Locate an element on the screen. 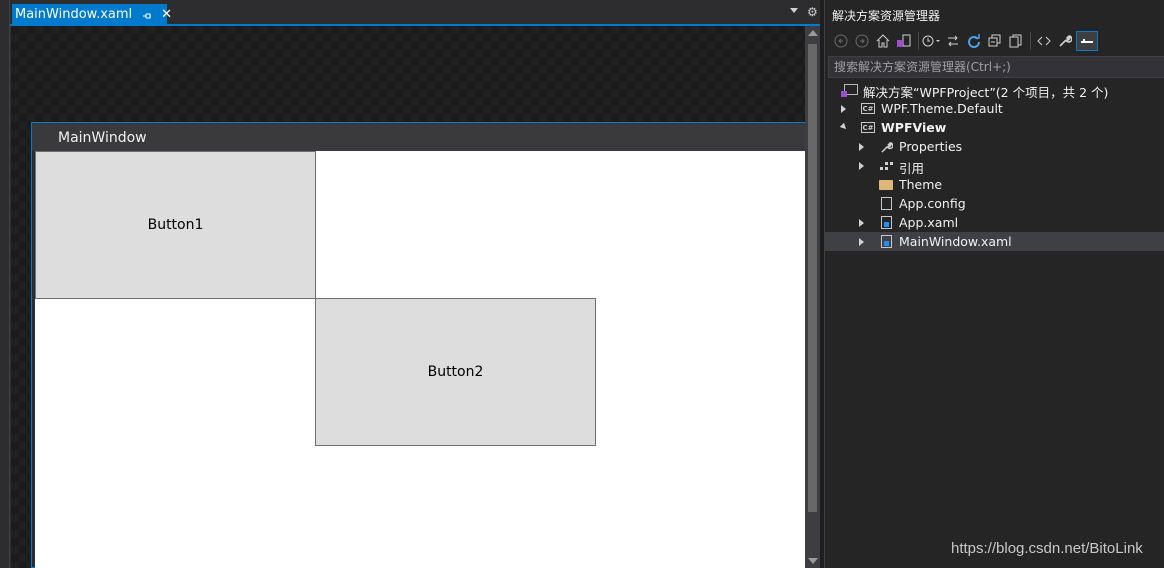  scroll-down-icon is located at coordinates (813, 561).